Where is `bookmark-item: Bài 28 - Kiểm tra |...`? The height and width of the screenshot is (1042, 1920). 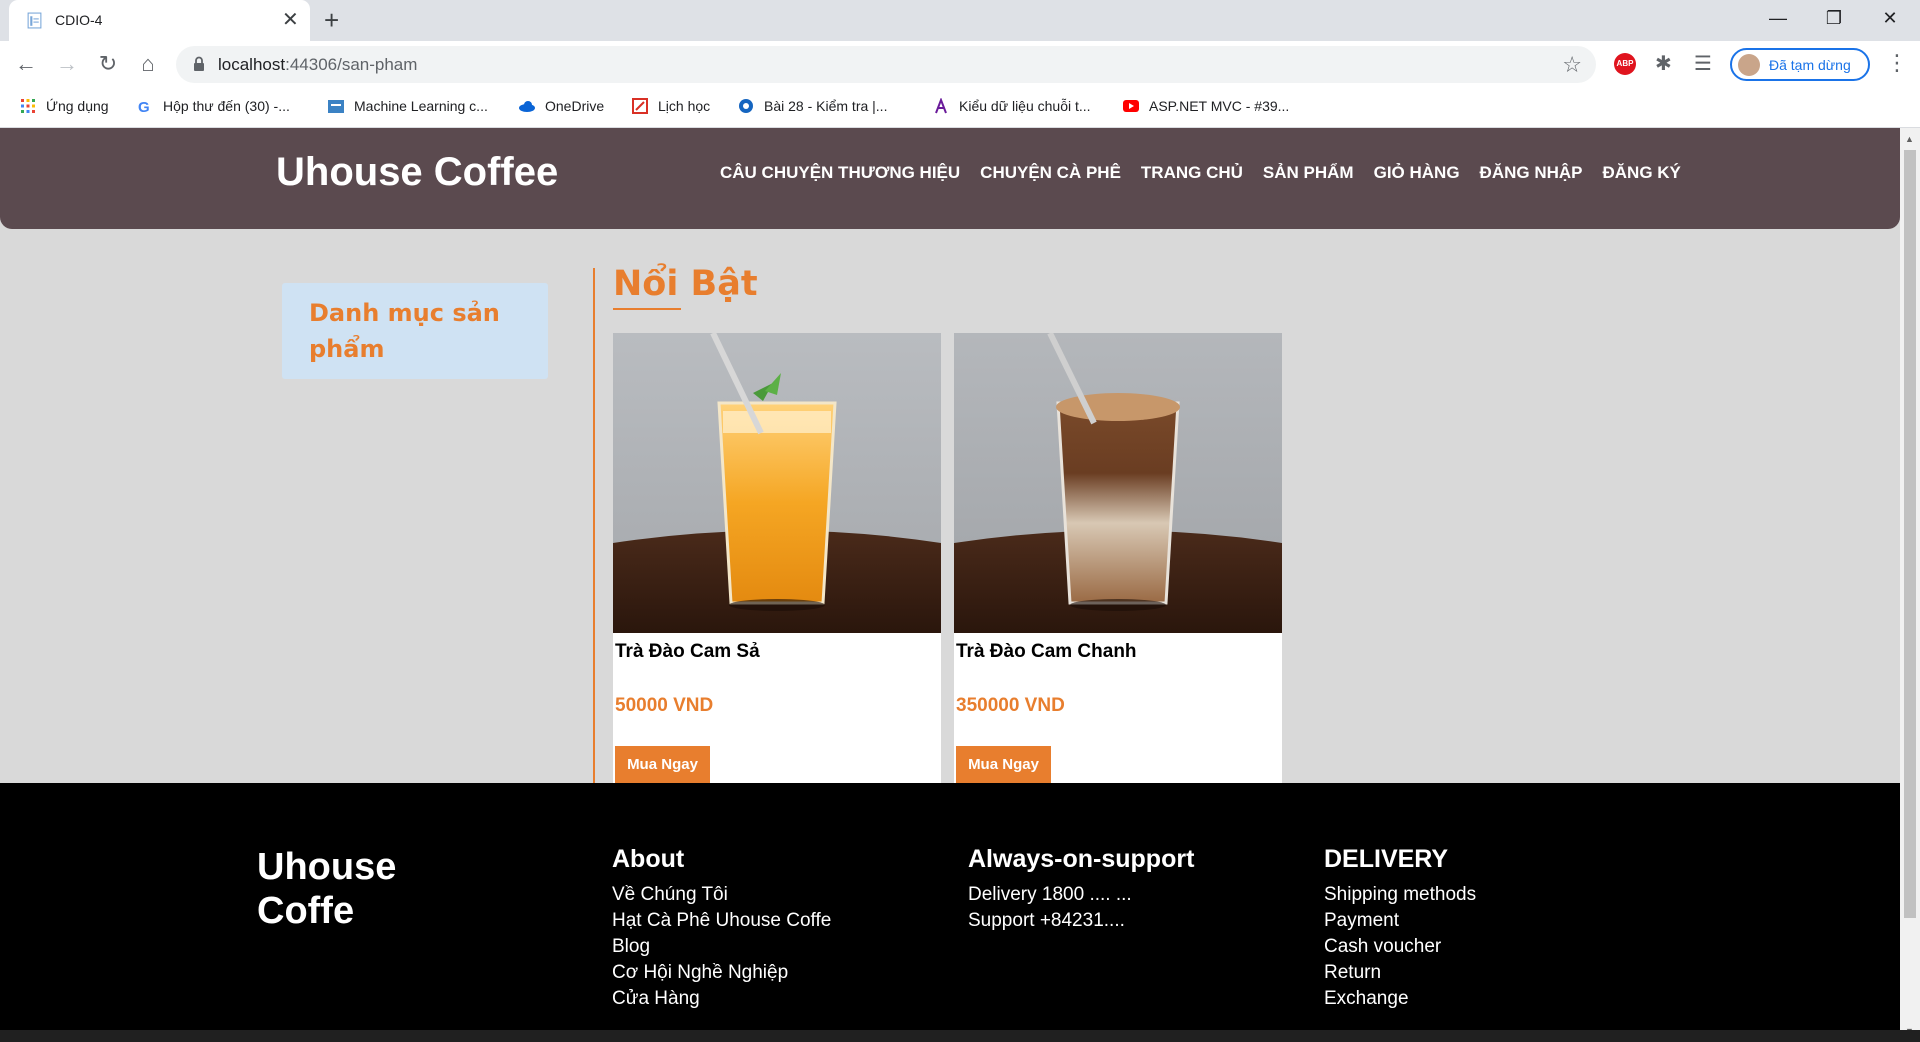 bookmark-item: Bài 28 - Kiểm tra |... is located at coordinates (812, 108).